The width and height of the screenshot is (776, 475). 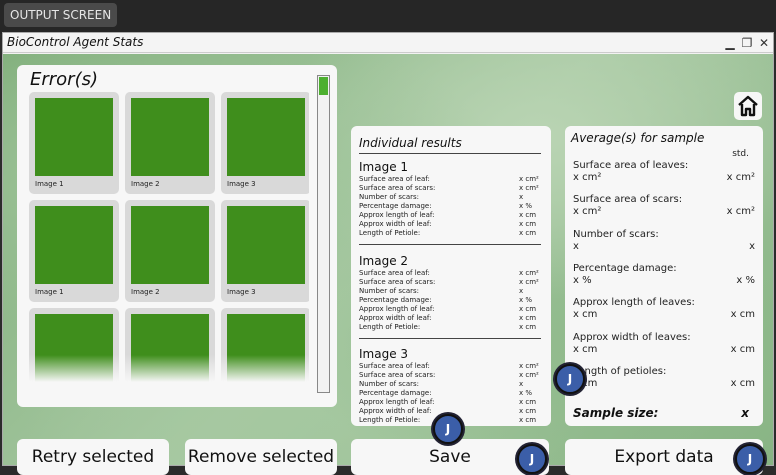 I want to click on errors-scrollbar, so click(x=323, y=234).